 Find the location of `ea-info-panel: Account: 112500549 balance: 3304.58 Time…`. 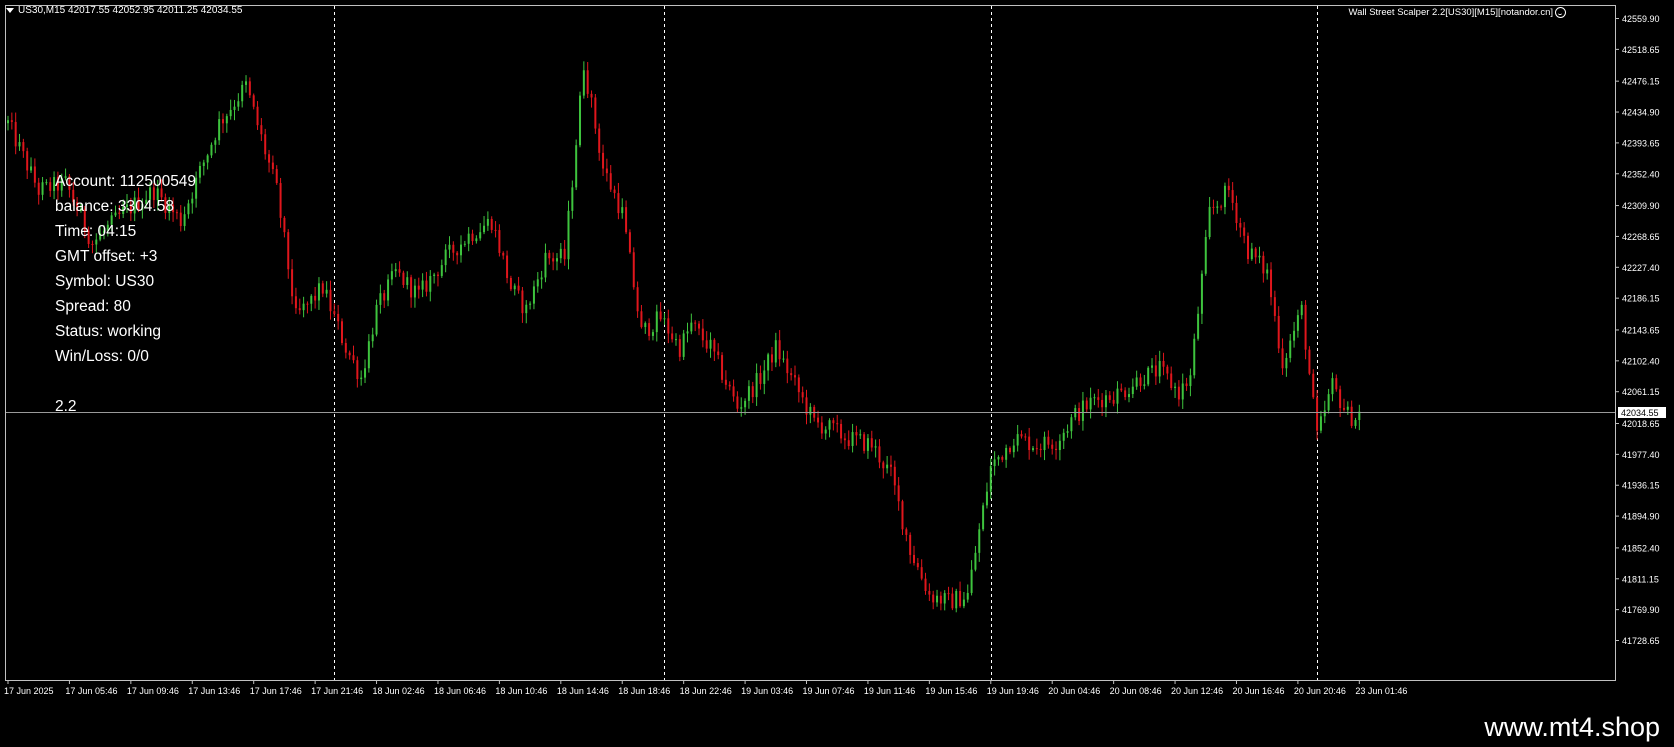

ea-info-panel: Account: 112500549 balance: 3304.58 Time… is located at coordinates (125, 294).